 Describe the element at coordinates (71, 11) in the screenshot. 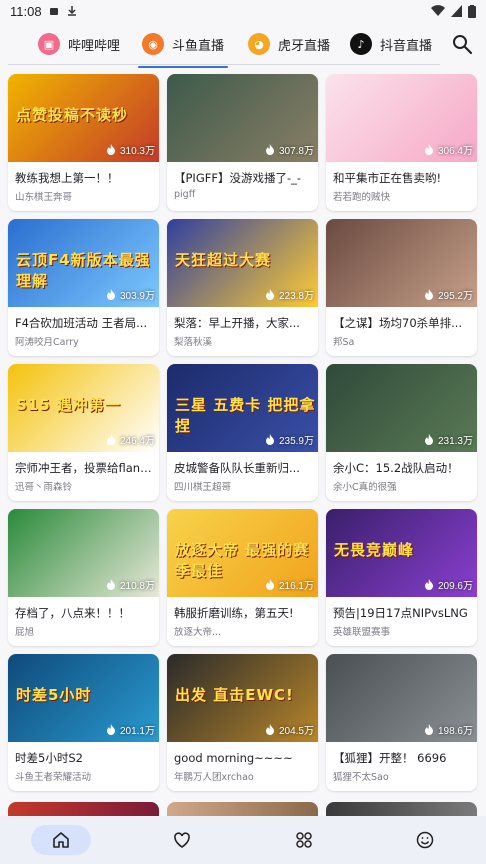

I see `download-icon` at that location.